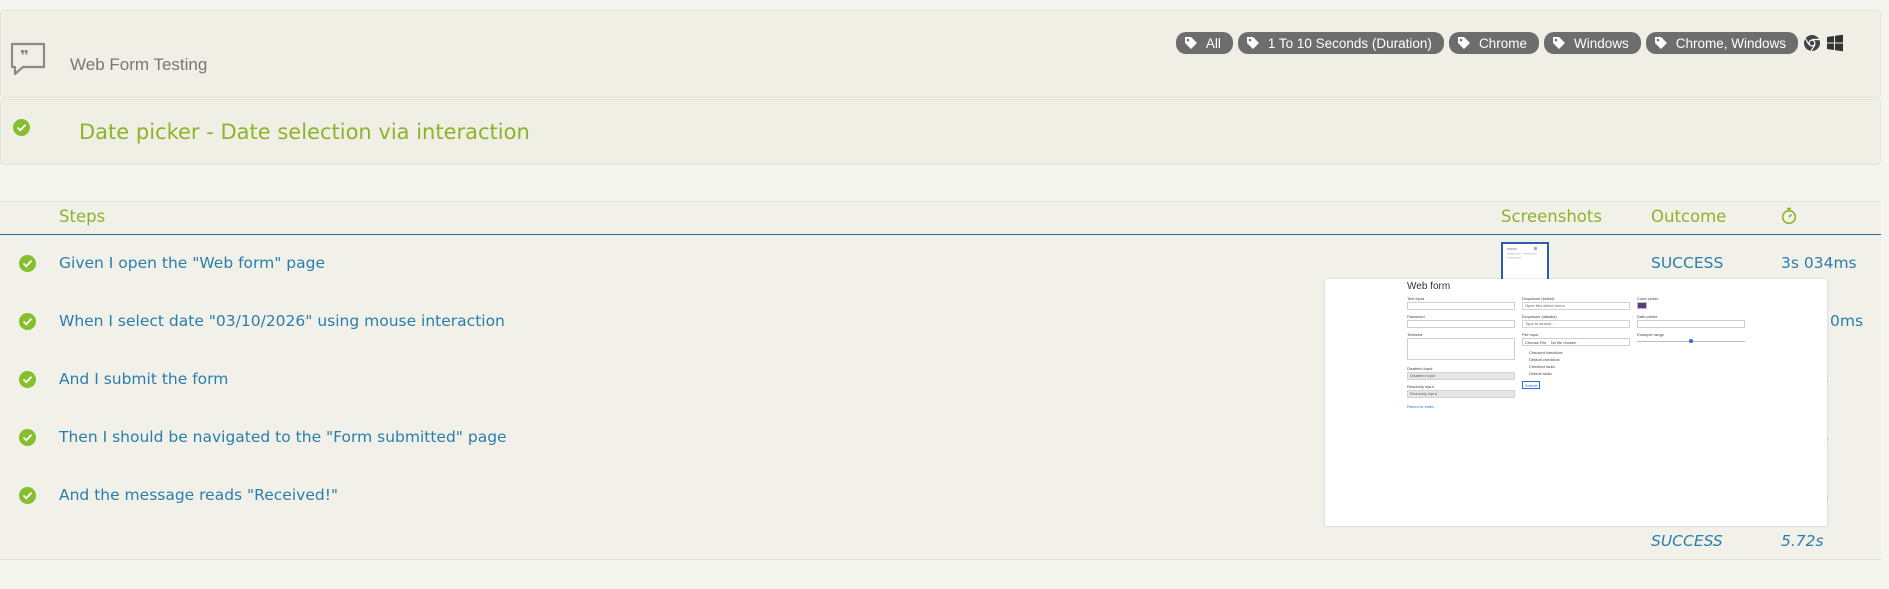 The height and width of the screenshot is (589, 1889). What do you see at coordinates (1540, 373) in the screenshot?
I see `preview-label: Default radio` at bounding box center [1540, 373].